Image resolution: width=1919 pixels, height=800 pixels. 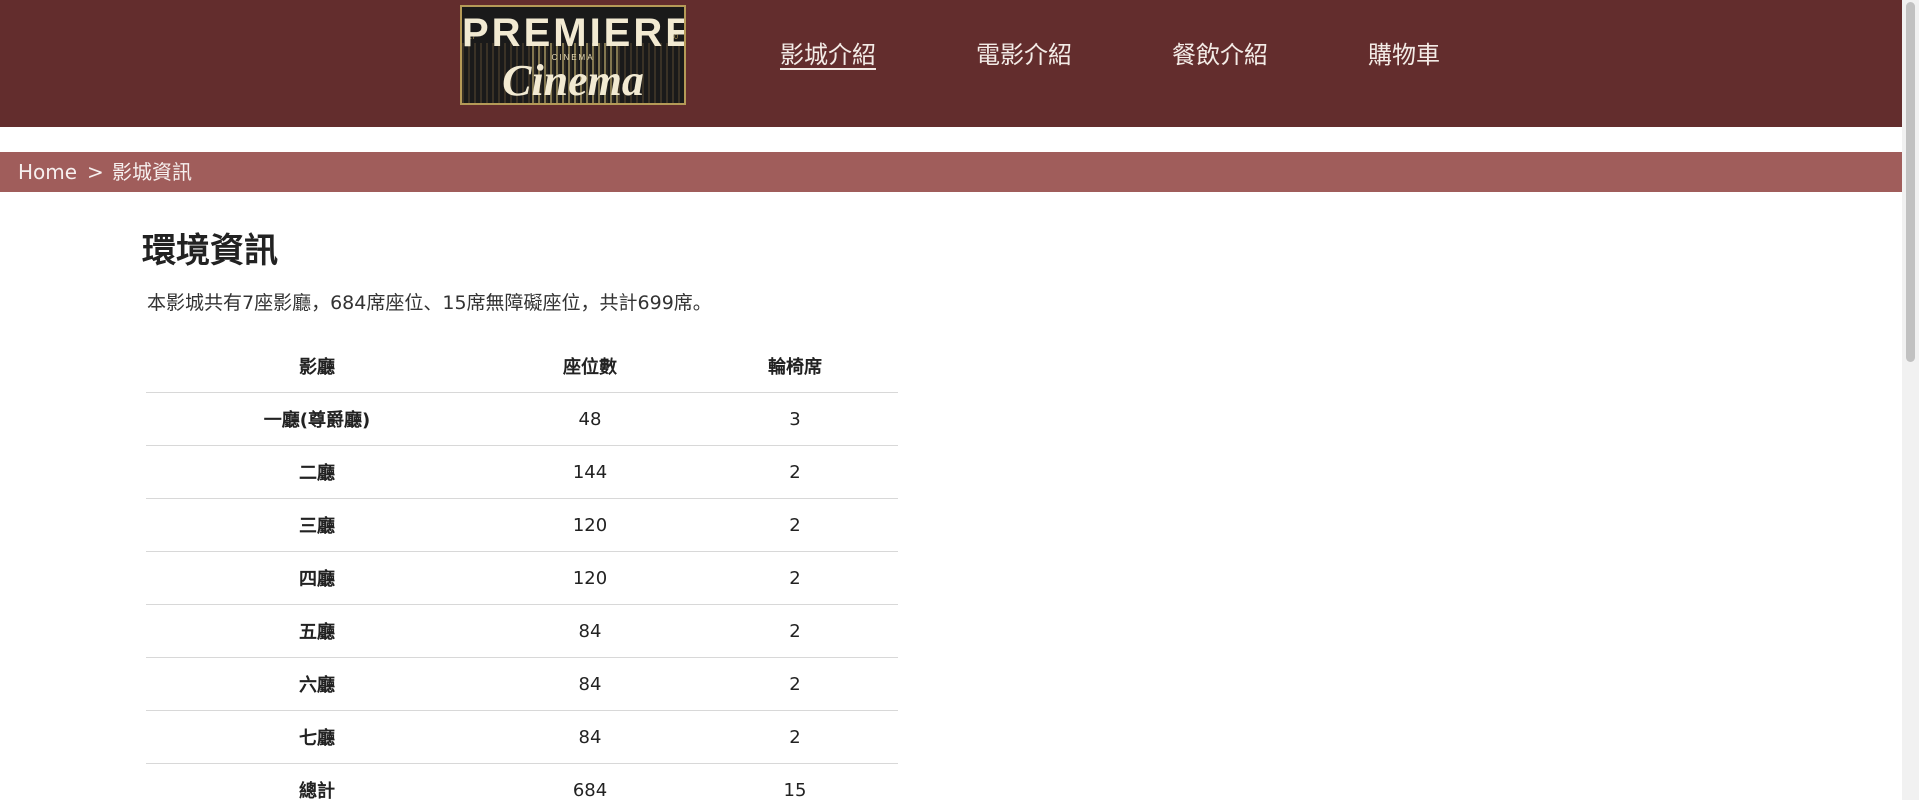 What do you see at coordinates (152, 172) in the screenshot?
I see `breadcrumb-current: 影城資訊` at bounding box center [152, 172].